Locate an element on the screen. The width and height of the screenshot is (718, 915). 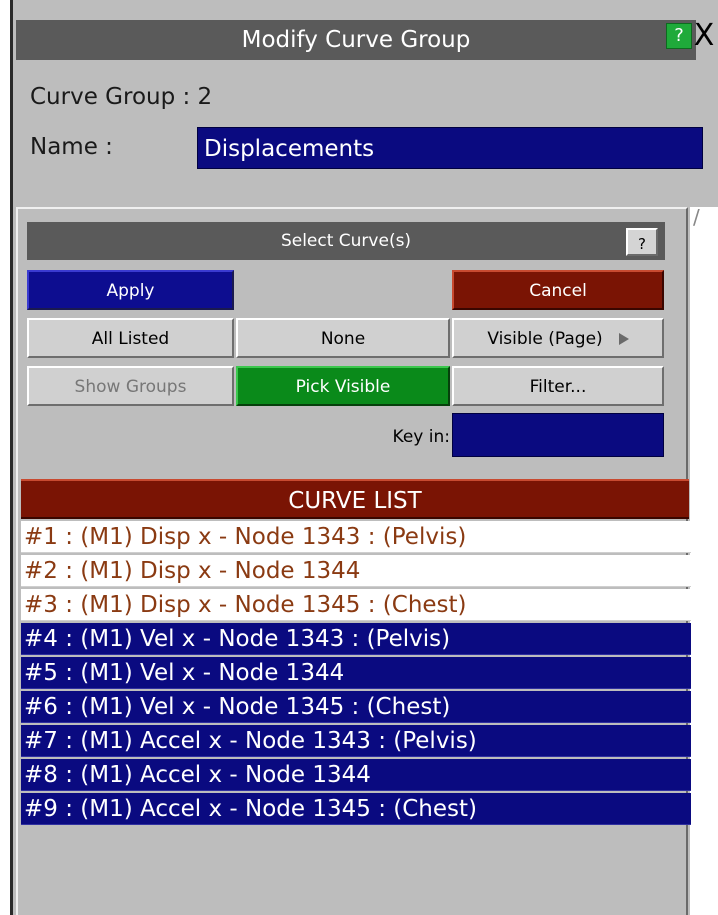
list-item: #5 : (M1) Vel x - Node 1344 is located at coordinates (356, 673).